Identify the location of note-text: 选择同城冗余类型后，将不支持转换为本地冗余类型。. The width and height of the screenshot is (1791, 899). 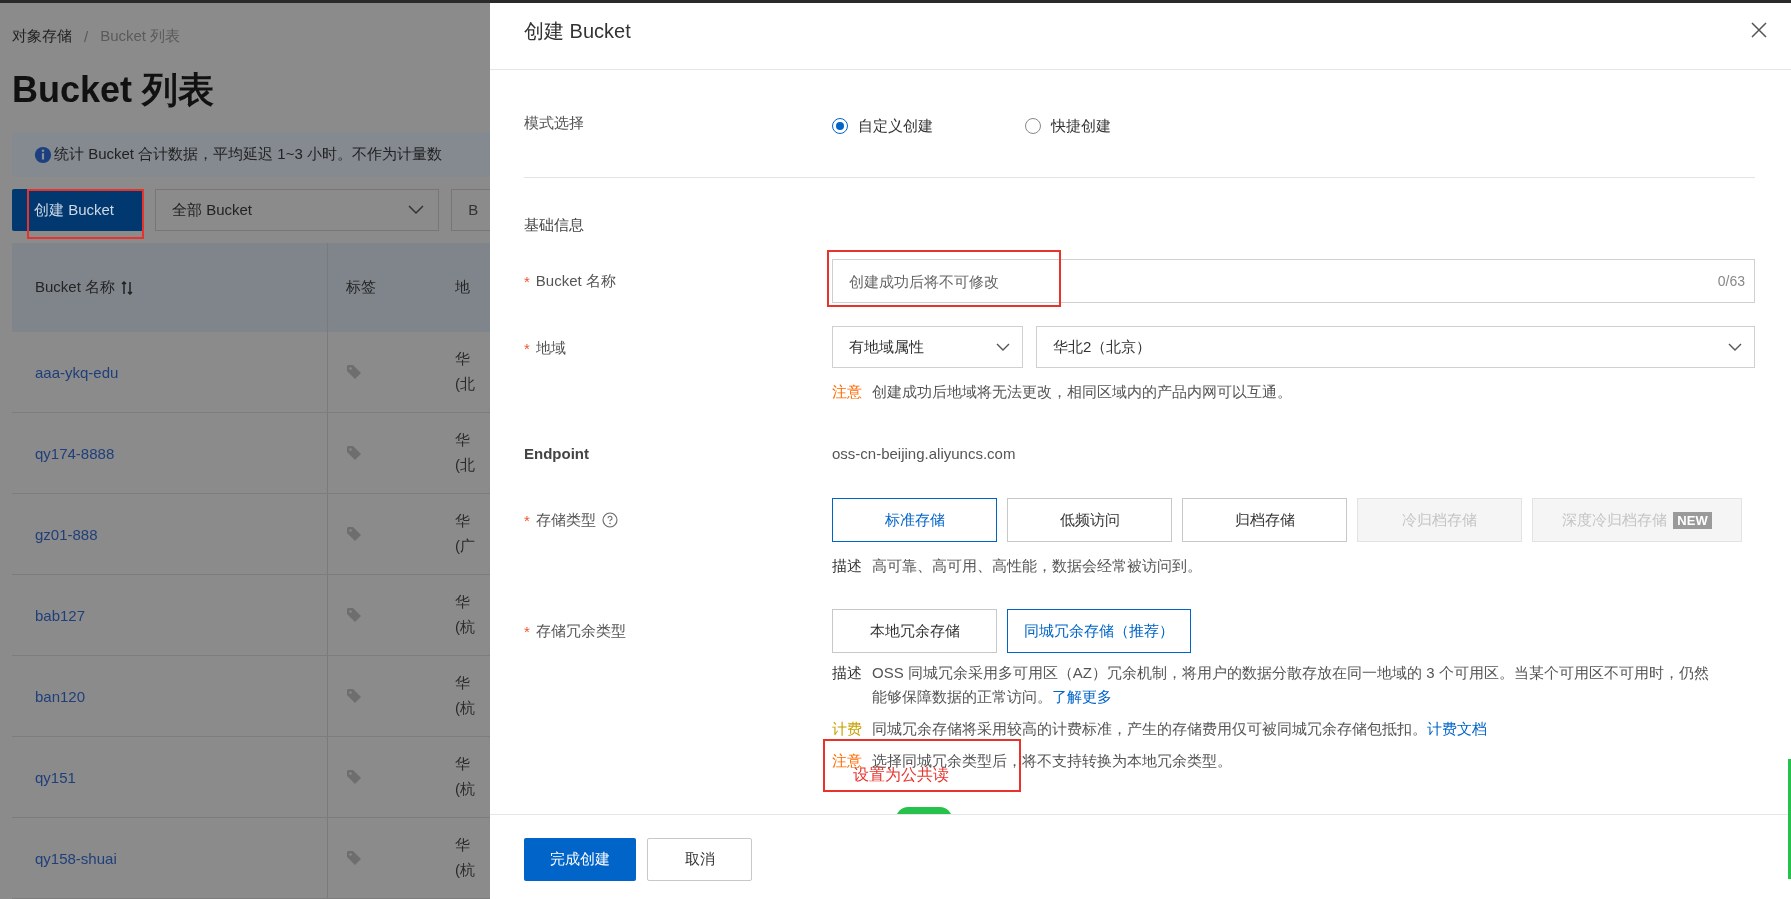
(1052, 760).